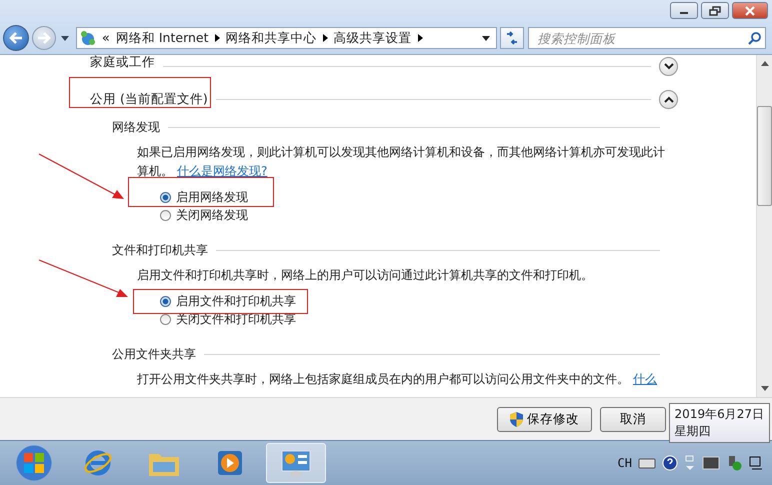 This screenshot has width=772, height=485. What do you see at coordinates (122, 62) in the screenshot?
I see `section-title: 家庭或工作` at bounding box center [122, 62].